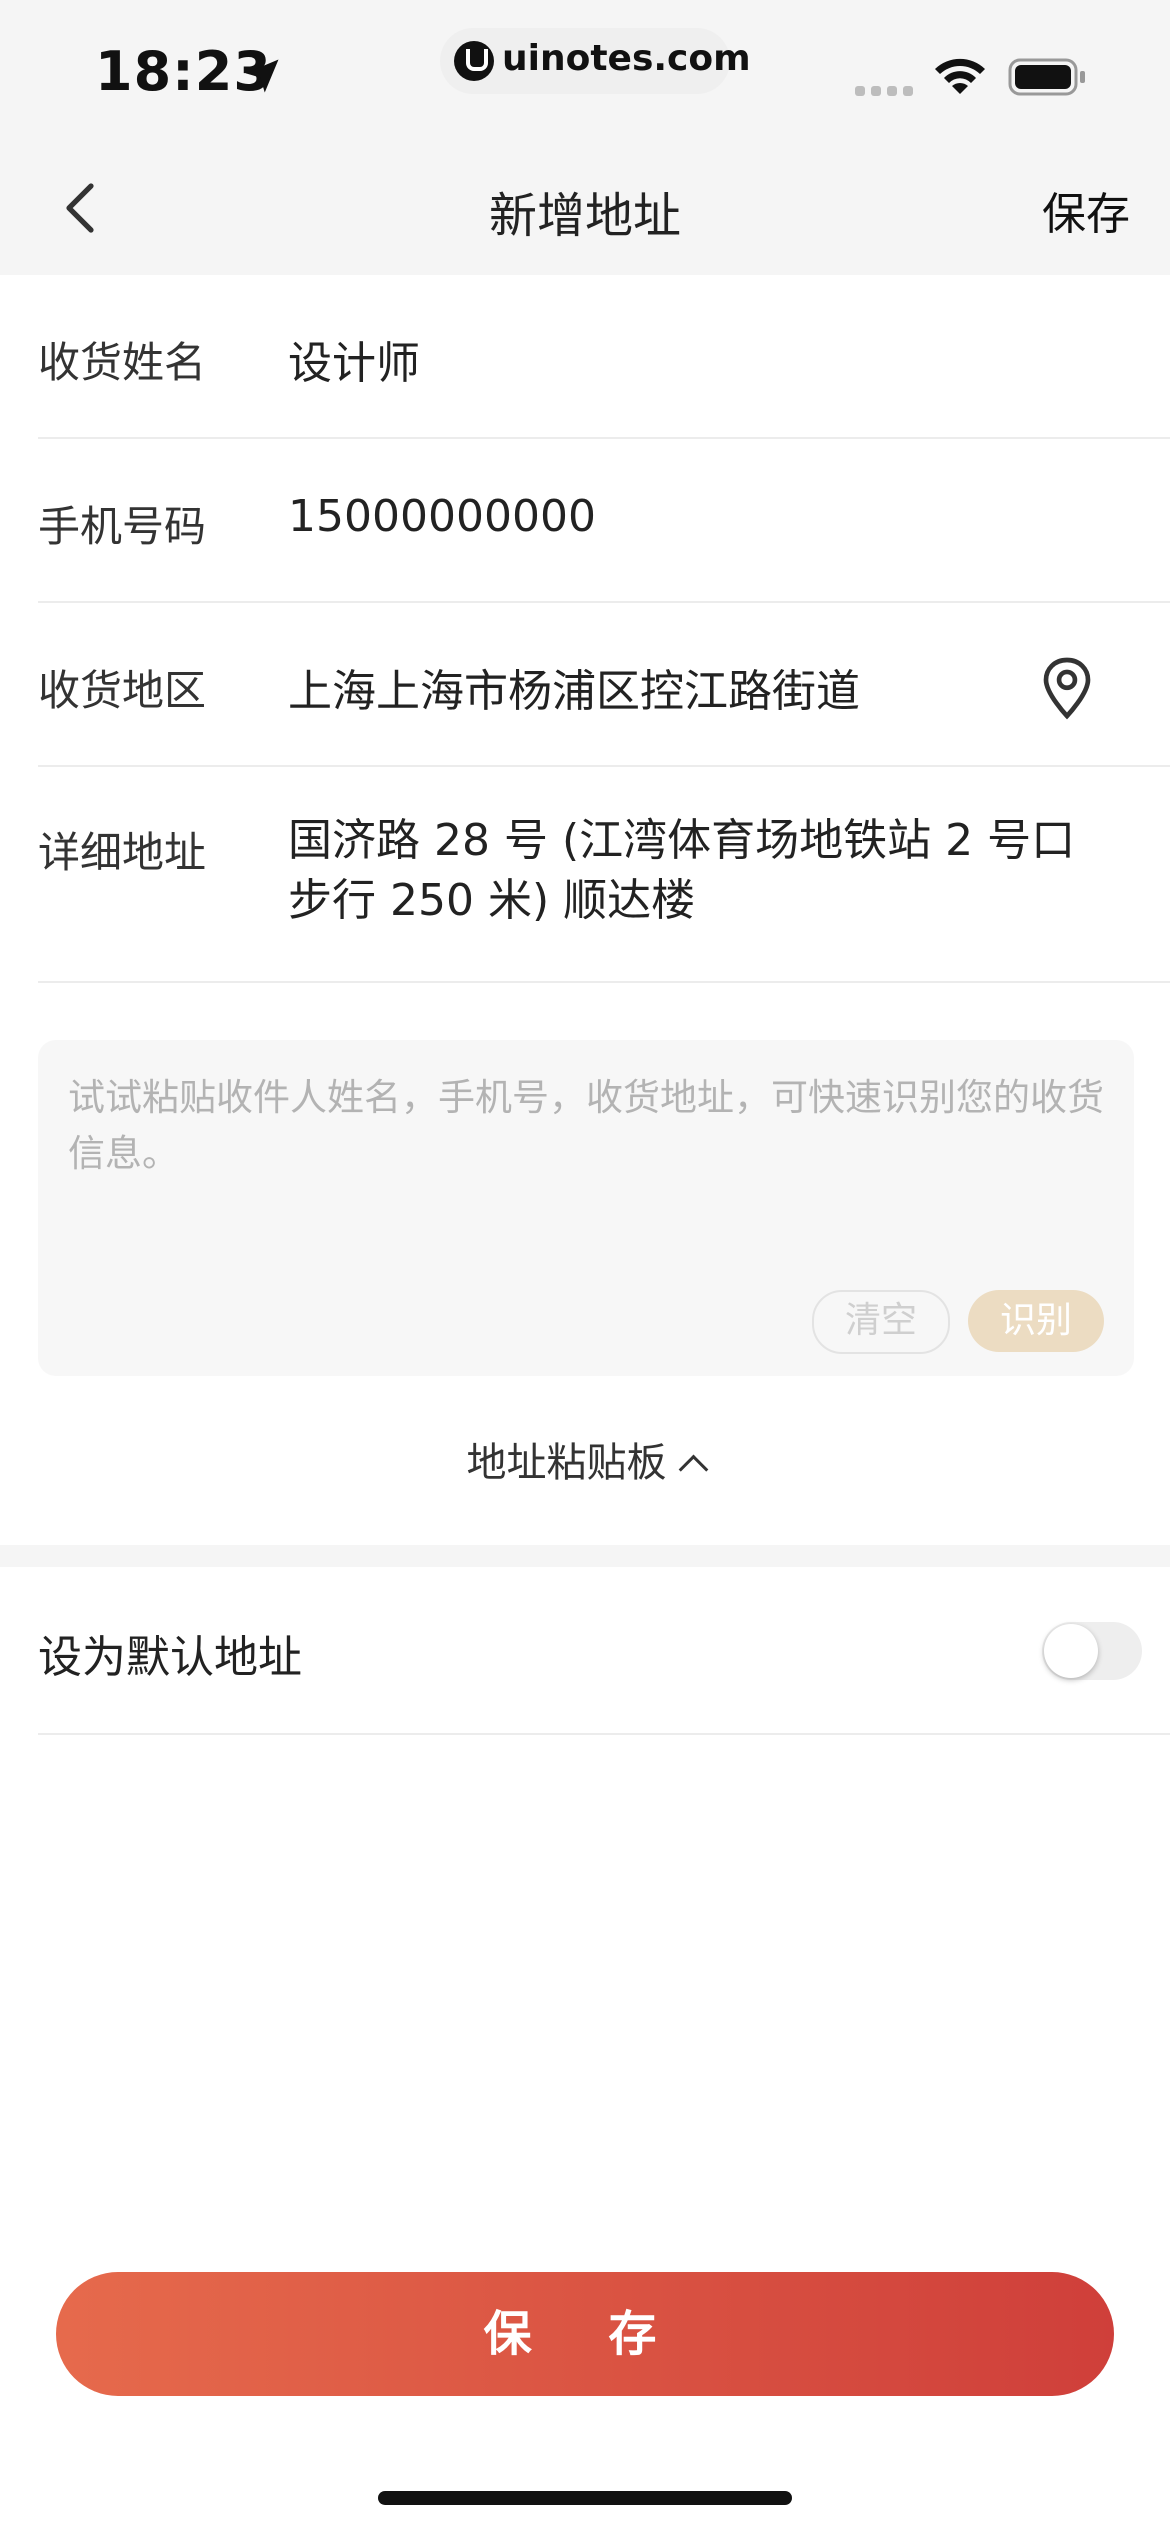 This screenshot has height=2532, width=1170. I want to click on home-indicator, so click(585, 2498).